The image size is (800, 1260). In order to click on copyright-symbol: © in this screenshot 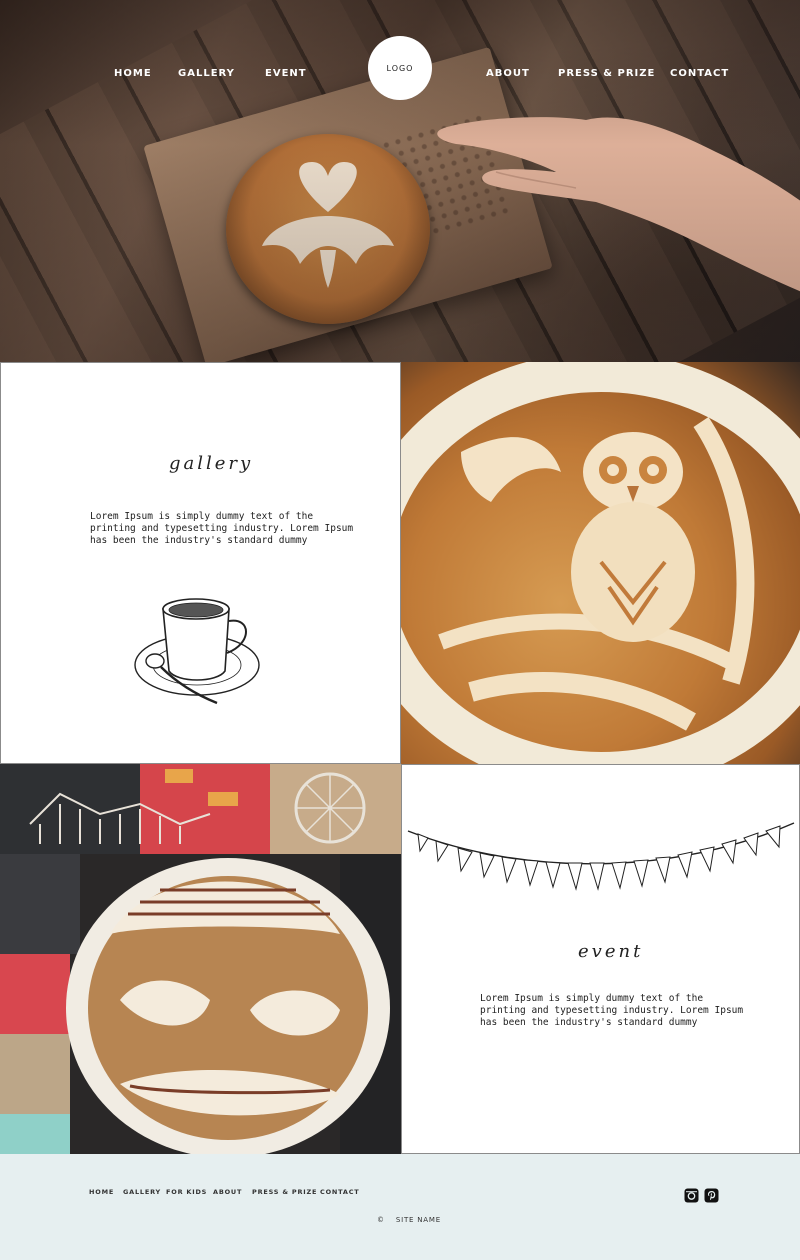, I will do `click(381, 1220)`.